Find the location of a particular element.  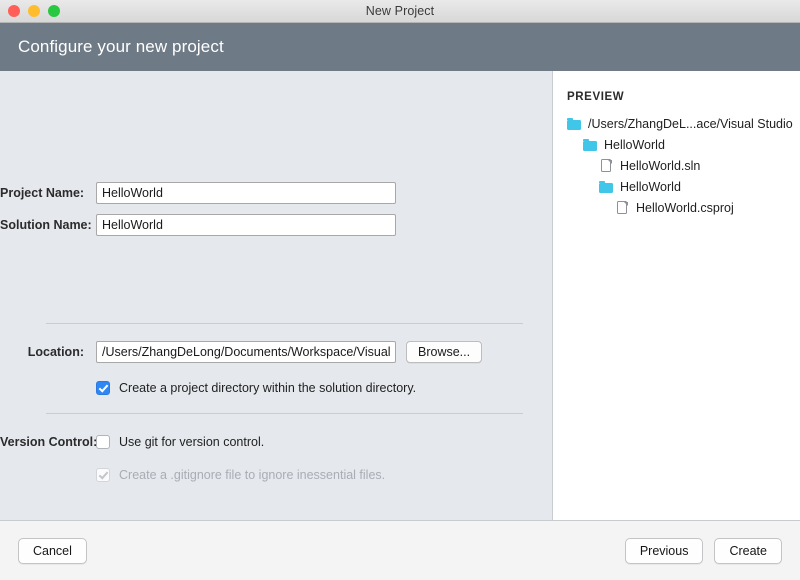

cancel-button: Cancel is located at coordinates (52, 550).